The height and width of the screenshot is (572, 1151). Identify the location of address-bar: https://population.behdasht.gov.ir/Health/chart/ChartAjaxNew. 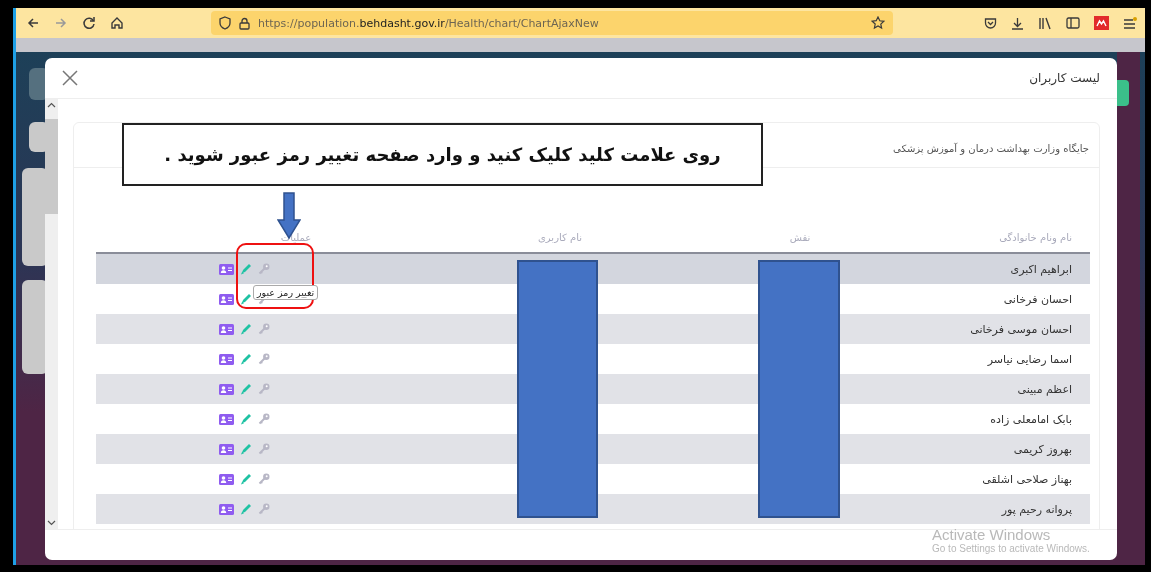
(552, 23).